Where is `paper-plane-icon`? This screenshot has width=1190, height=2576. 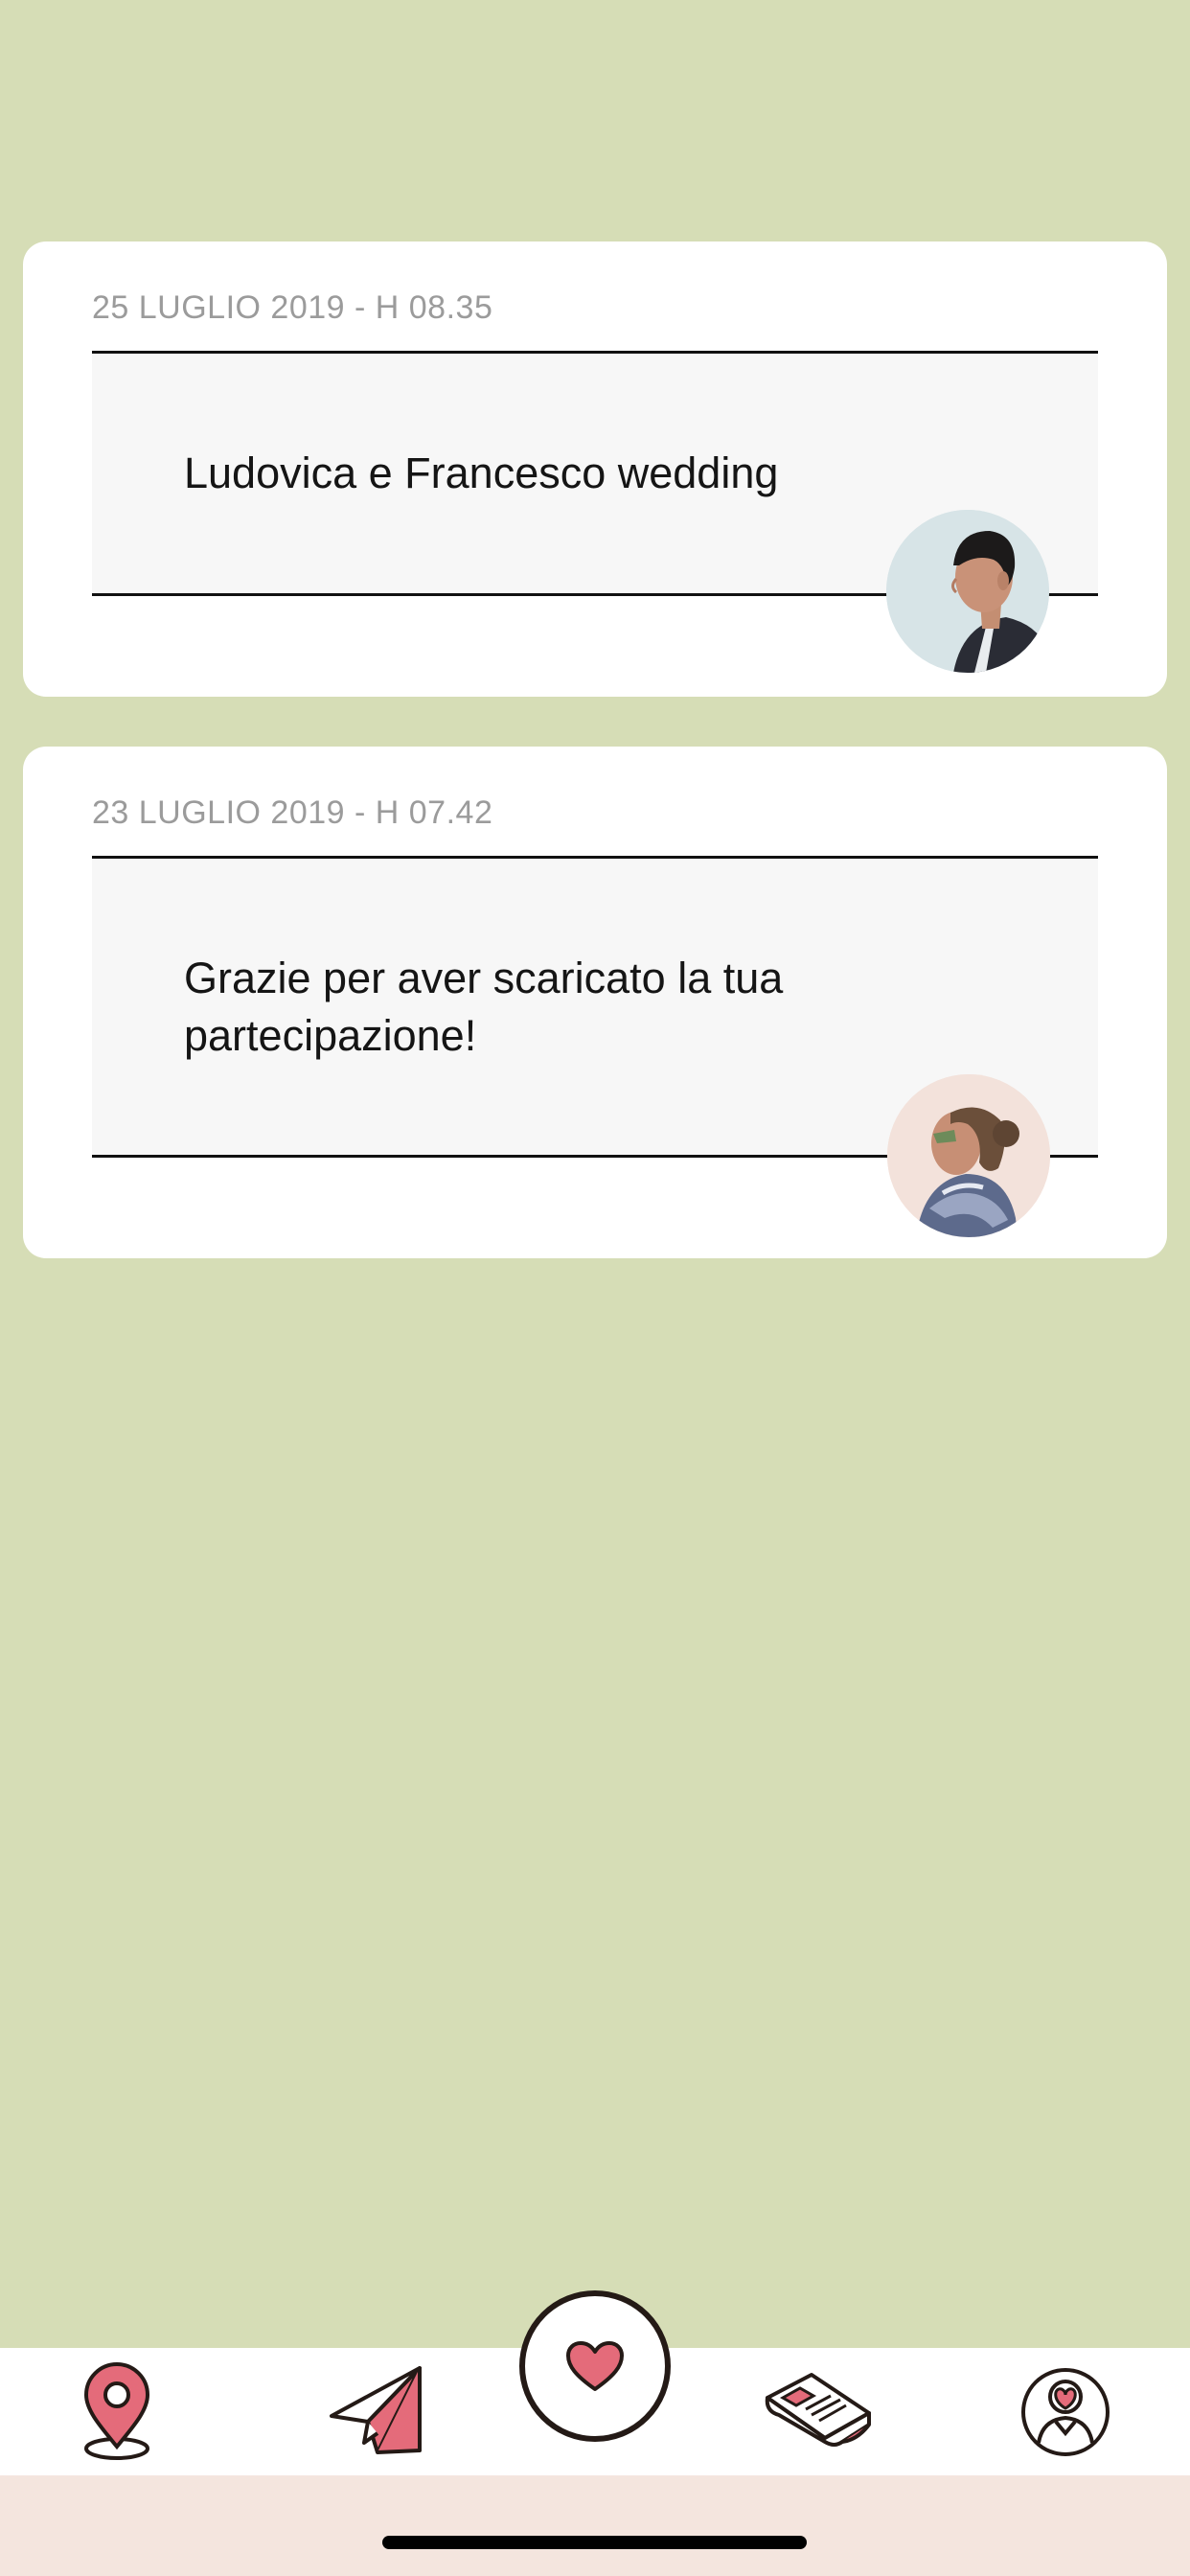
paper-plane-icon is located at coordinates (376, 2409).